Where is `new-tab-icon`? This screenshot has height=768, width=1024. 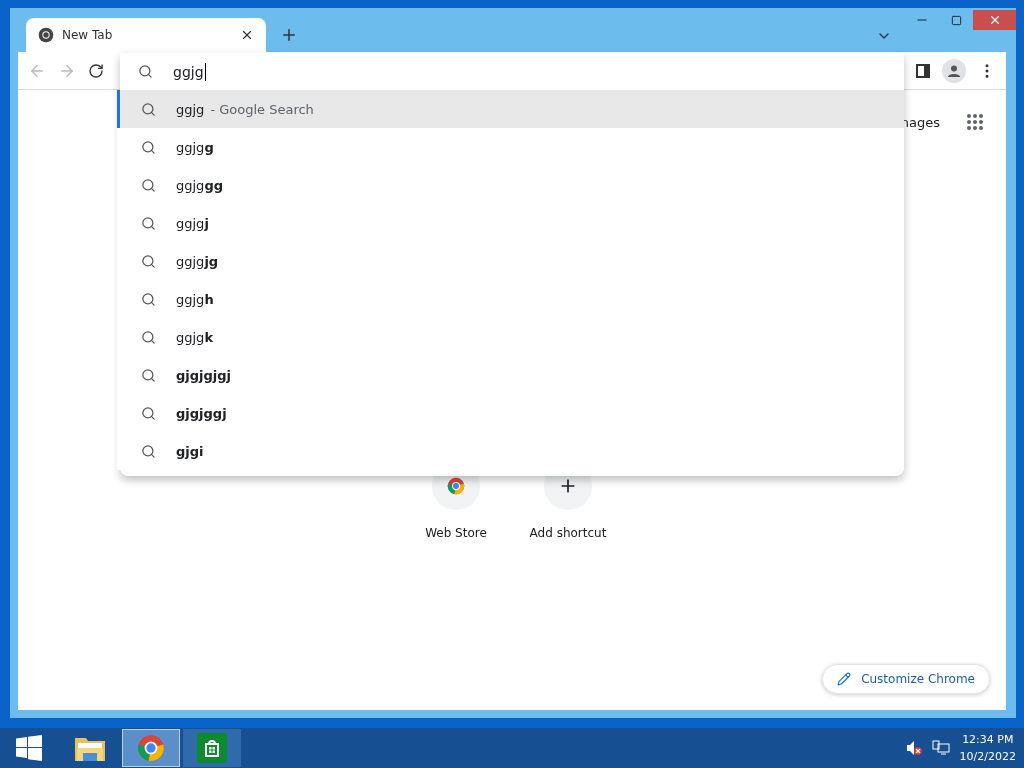
new-tab-icon is located at coordinates (289, 35).